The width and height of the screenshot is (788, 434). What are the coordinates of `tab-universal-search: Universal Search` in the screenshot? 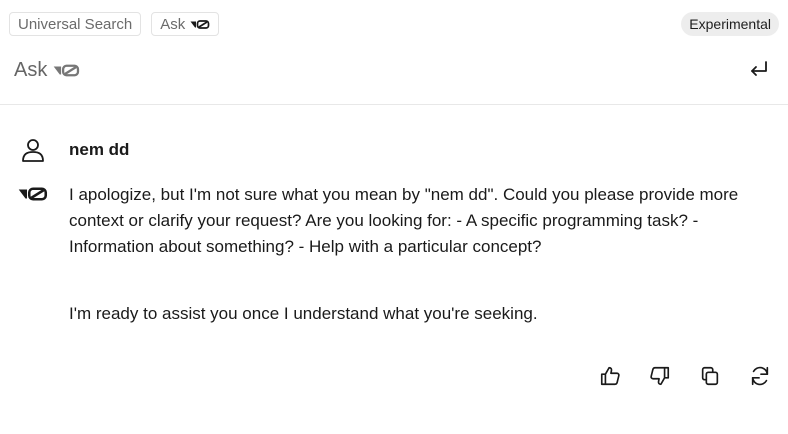 It's located at (75, 24).